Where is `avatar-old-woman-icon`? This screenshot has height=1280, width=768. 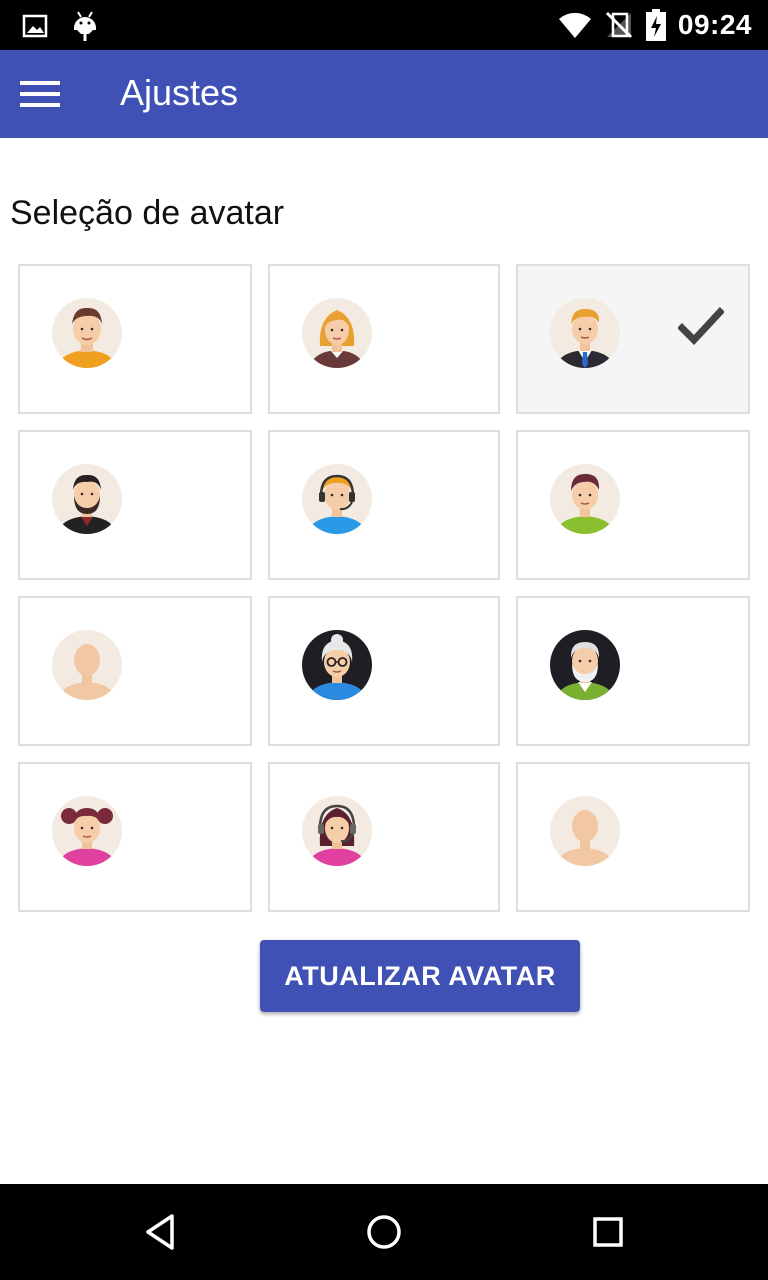 avatar-old-woman-icon is located at coordinates (337, 665).